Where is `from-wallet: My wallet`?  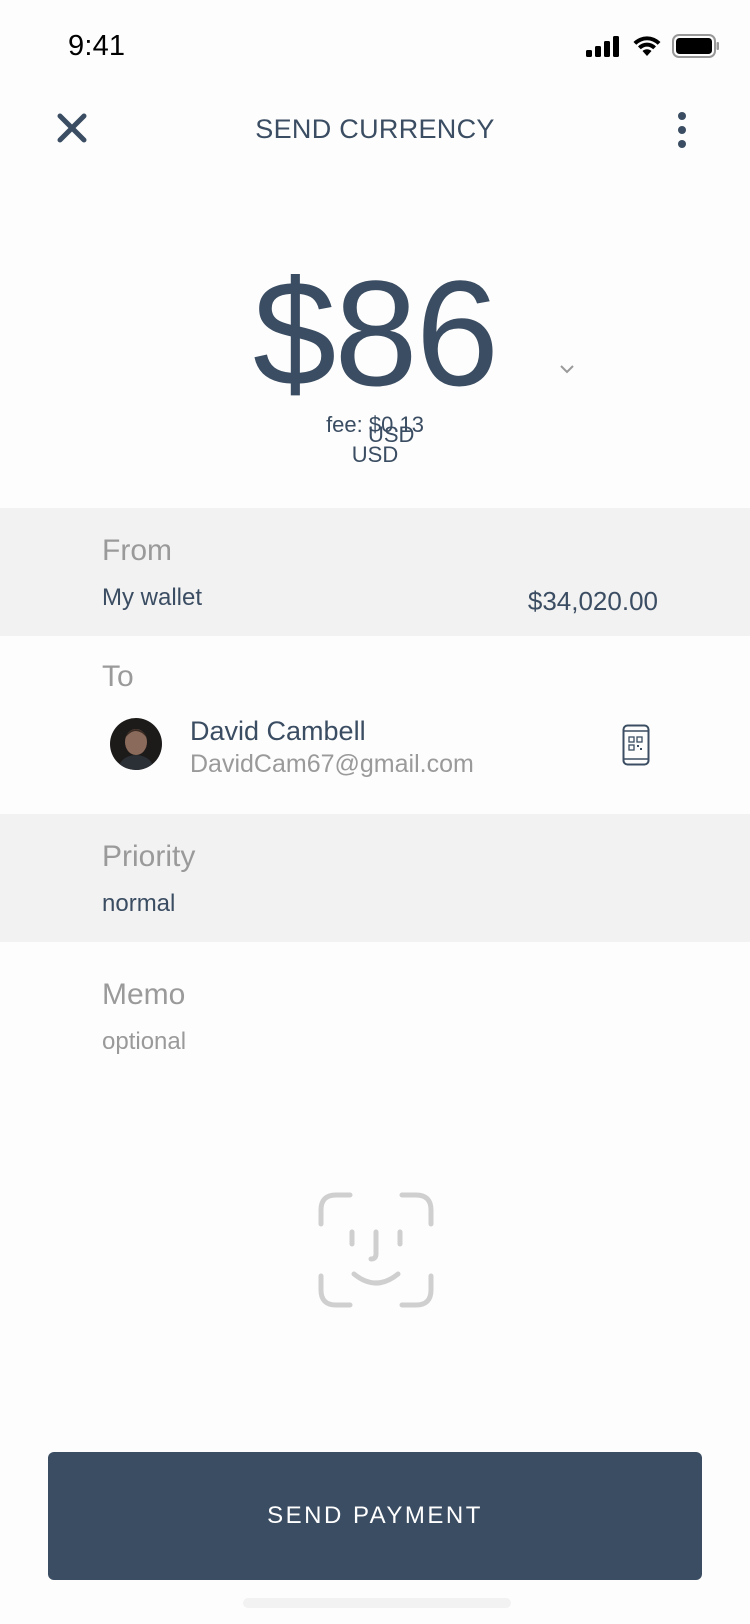 from-wallet: My wallet is located at coordinates (152, 597).